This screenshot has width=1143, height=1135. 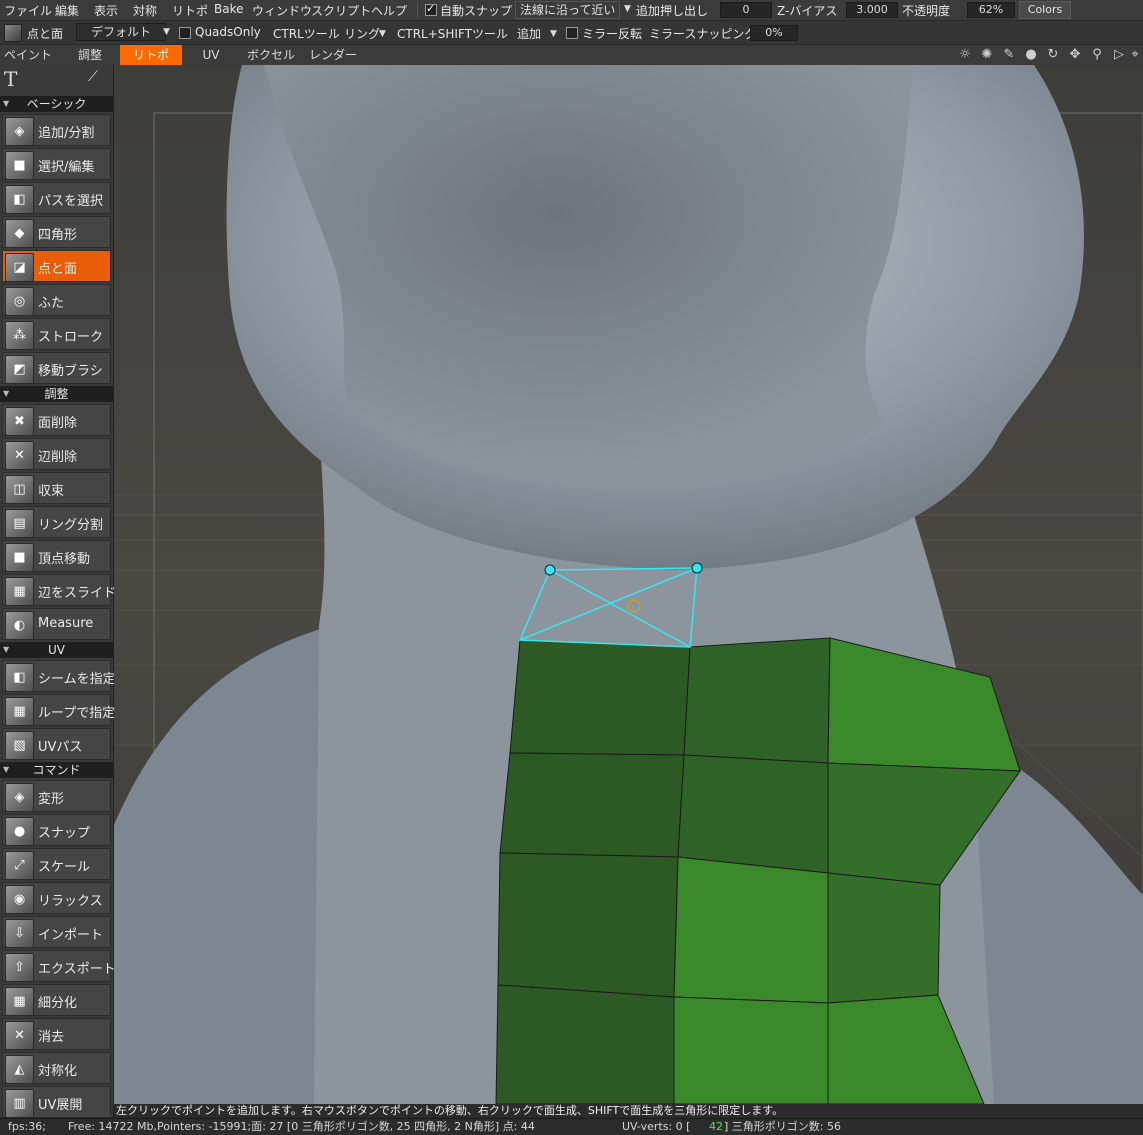 I want to click on tool-relax: ◉ リラックス, so click(x=56, y=898).